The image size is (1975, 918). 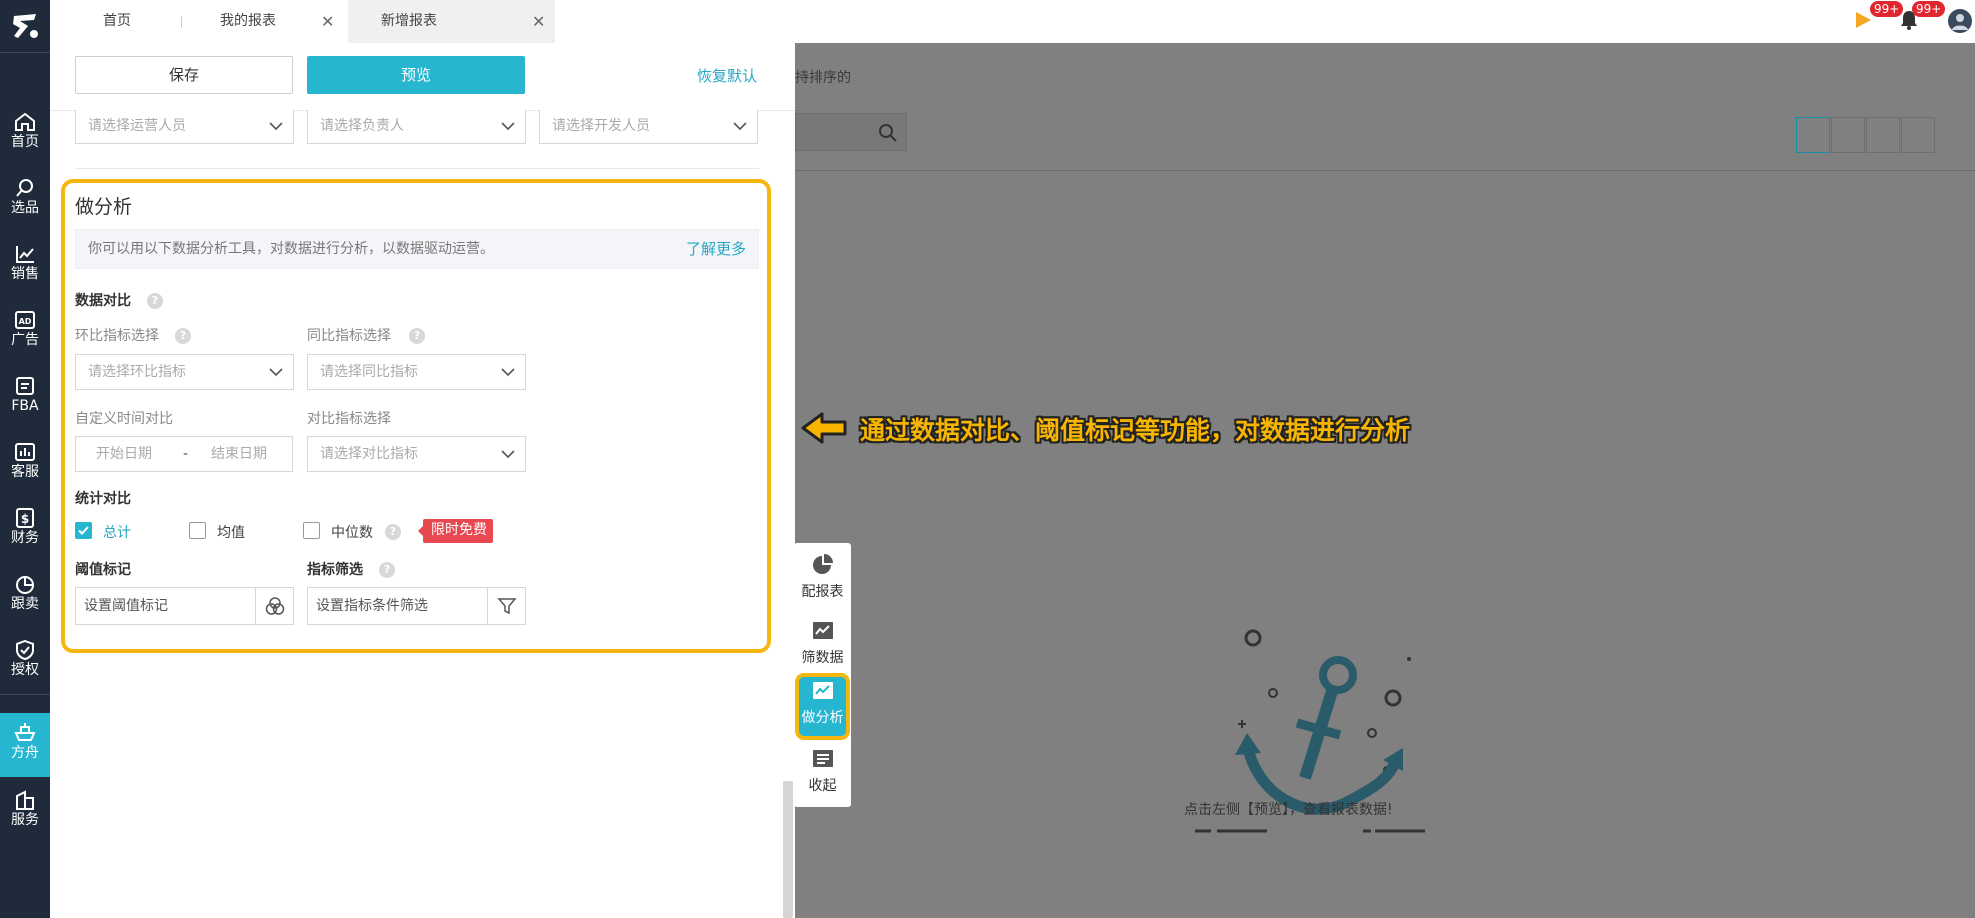 I want to click on sidebar-item-fba: FBA, so click(x=25, y=399).